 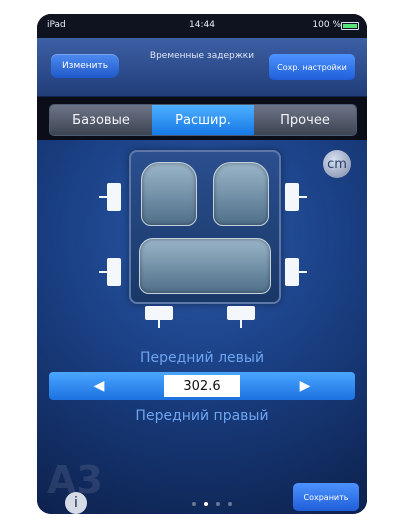 I want to click on page-title: Временные задержки, so click(x=202, y=56).